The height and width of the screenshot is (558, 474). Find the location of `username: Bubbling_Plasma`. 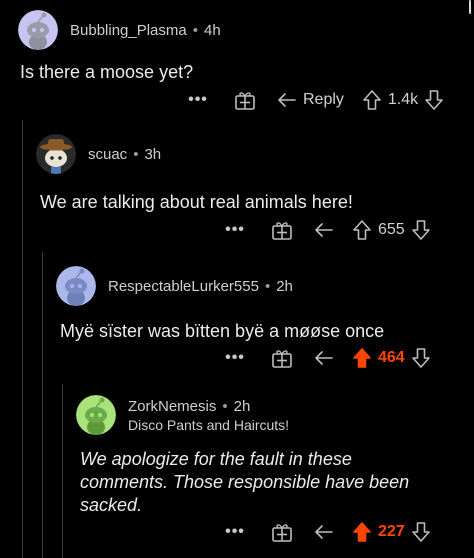

username: Bubbling_Plasma is located at coordinates (128, 30).